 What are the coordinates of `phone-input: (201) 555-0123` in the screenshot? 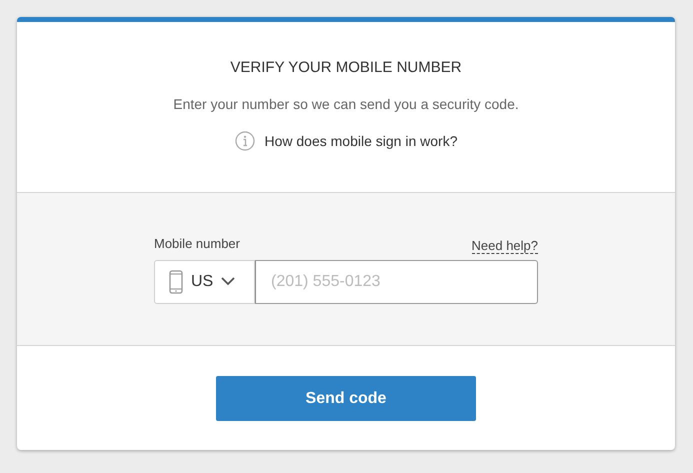 It's located at (396, 282).